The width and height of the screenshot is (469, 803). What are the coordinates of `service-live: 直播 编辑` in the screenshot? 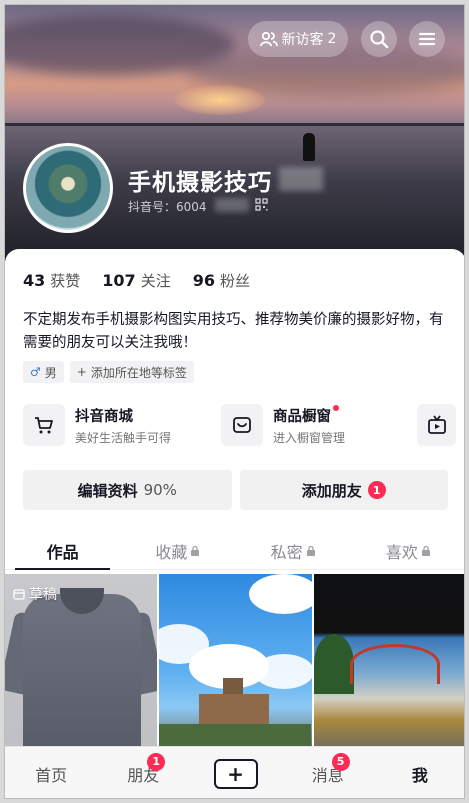 It's located at (440, 425).